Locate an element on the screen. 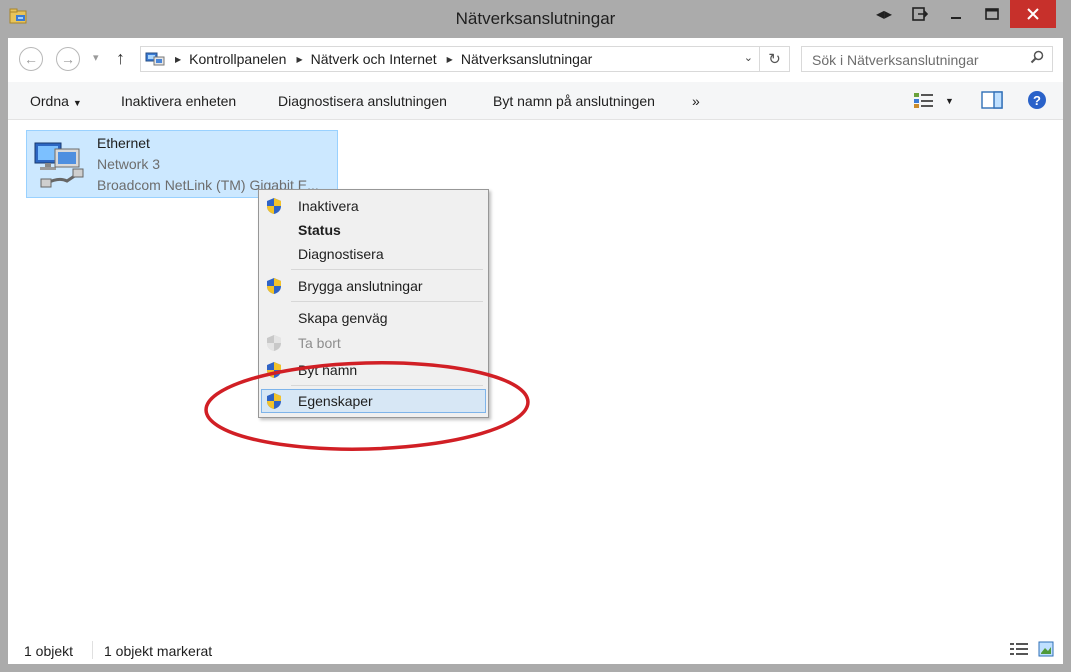 This screenshot has width=1071, height=672. menu-item-properties: Egenskaper is located at coordinates (373, 401).